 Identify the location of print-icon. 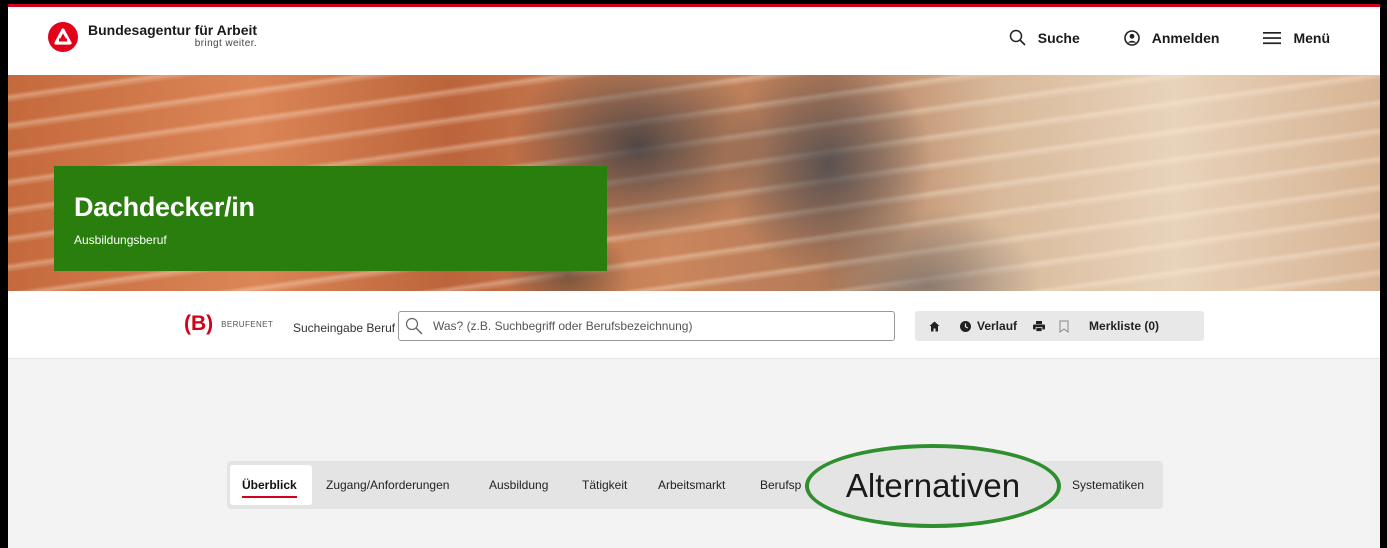
(1039, 326).